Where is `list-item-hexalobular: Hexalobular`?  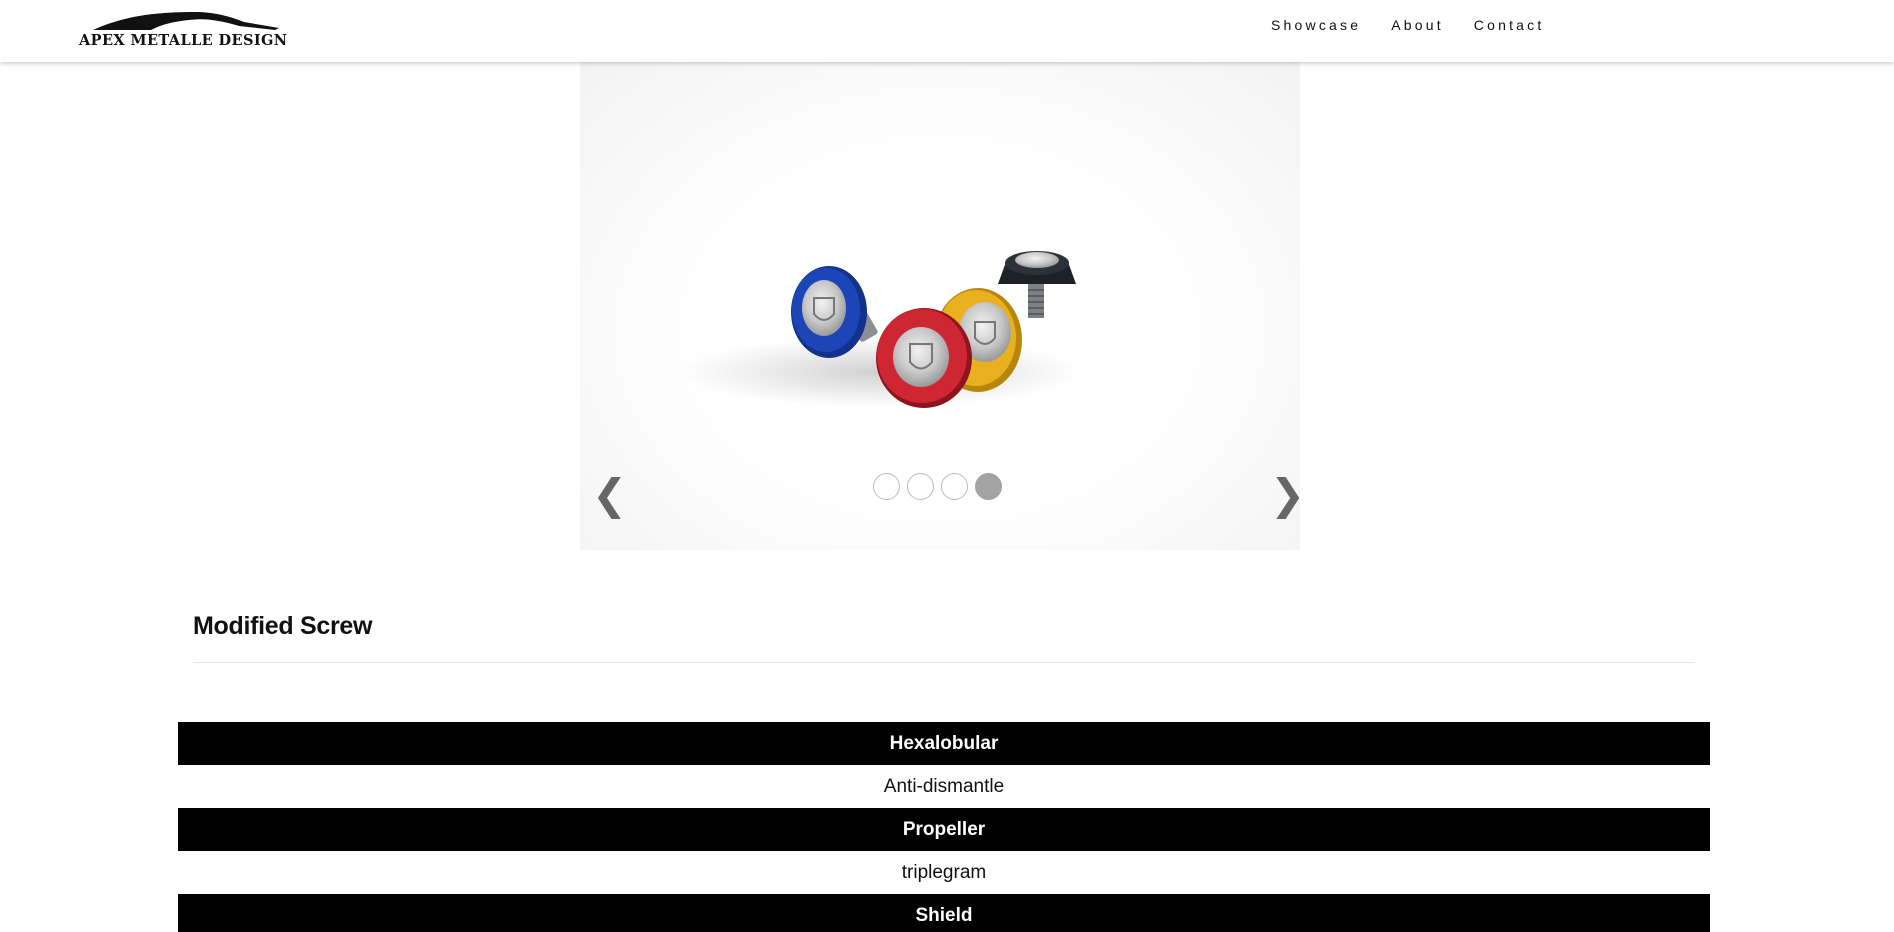
list-item-hexalobular: Hexalobular is located at coordinates (944, 743).